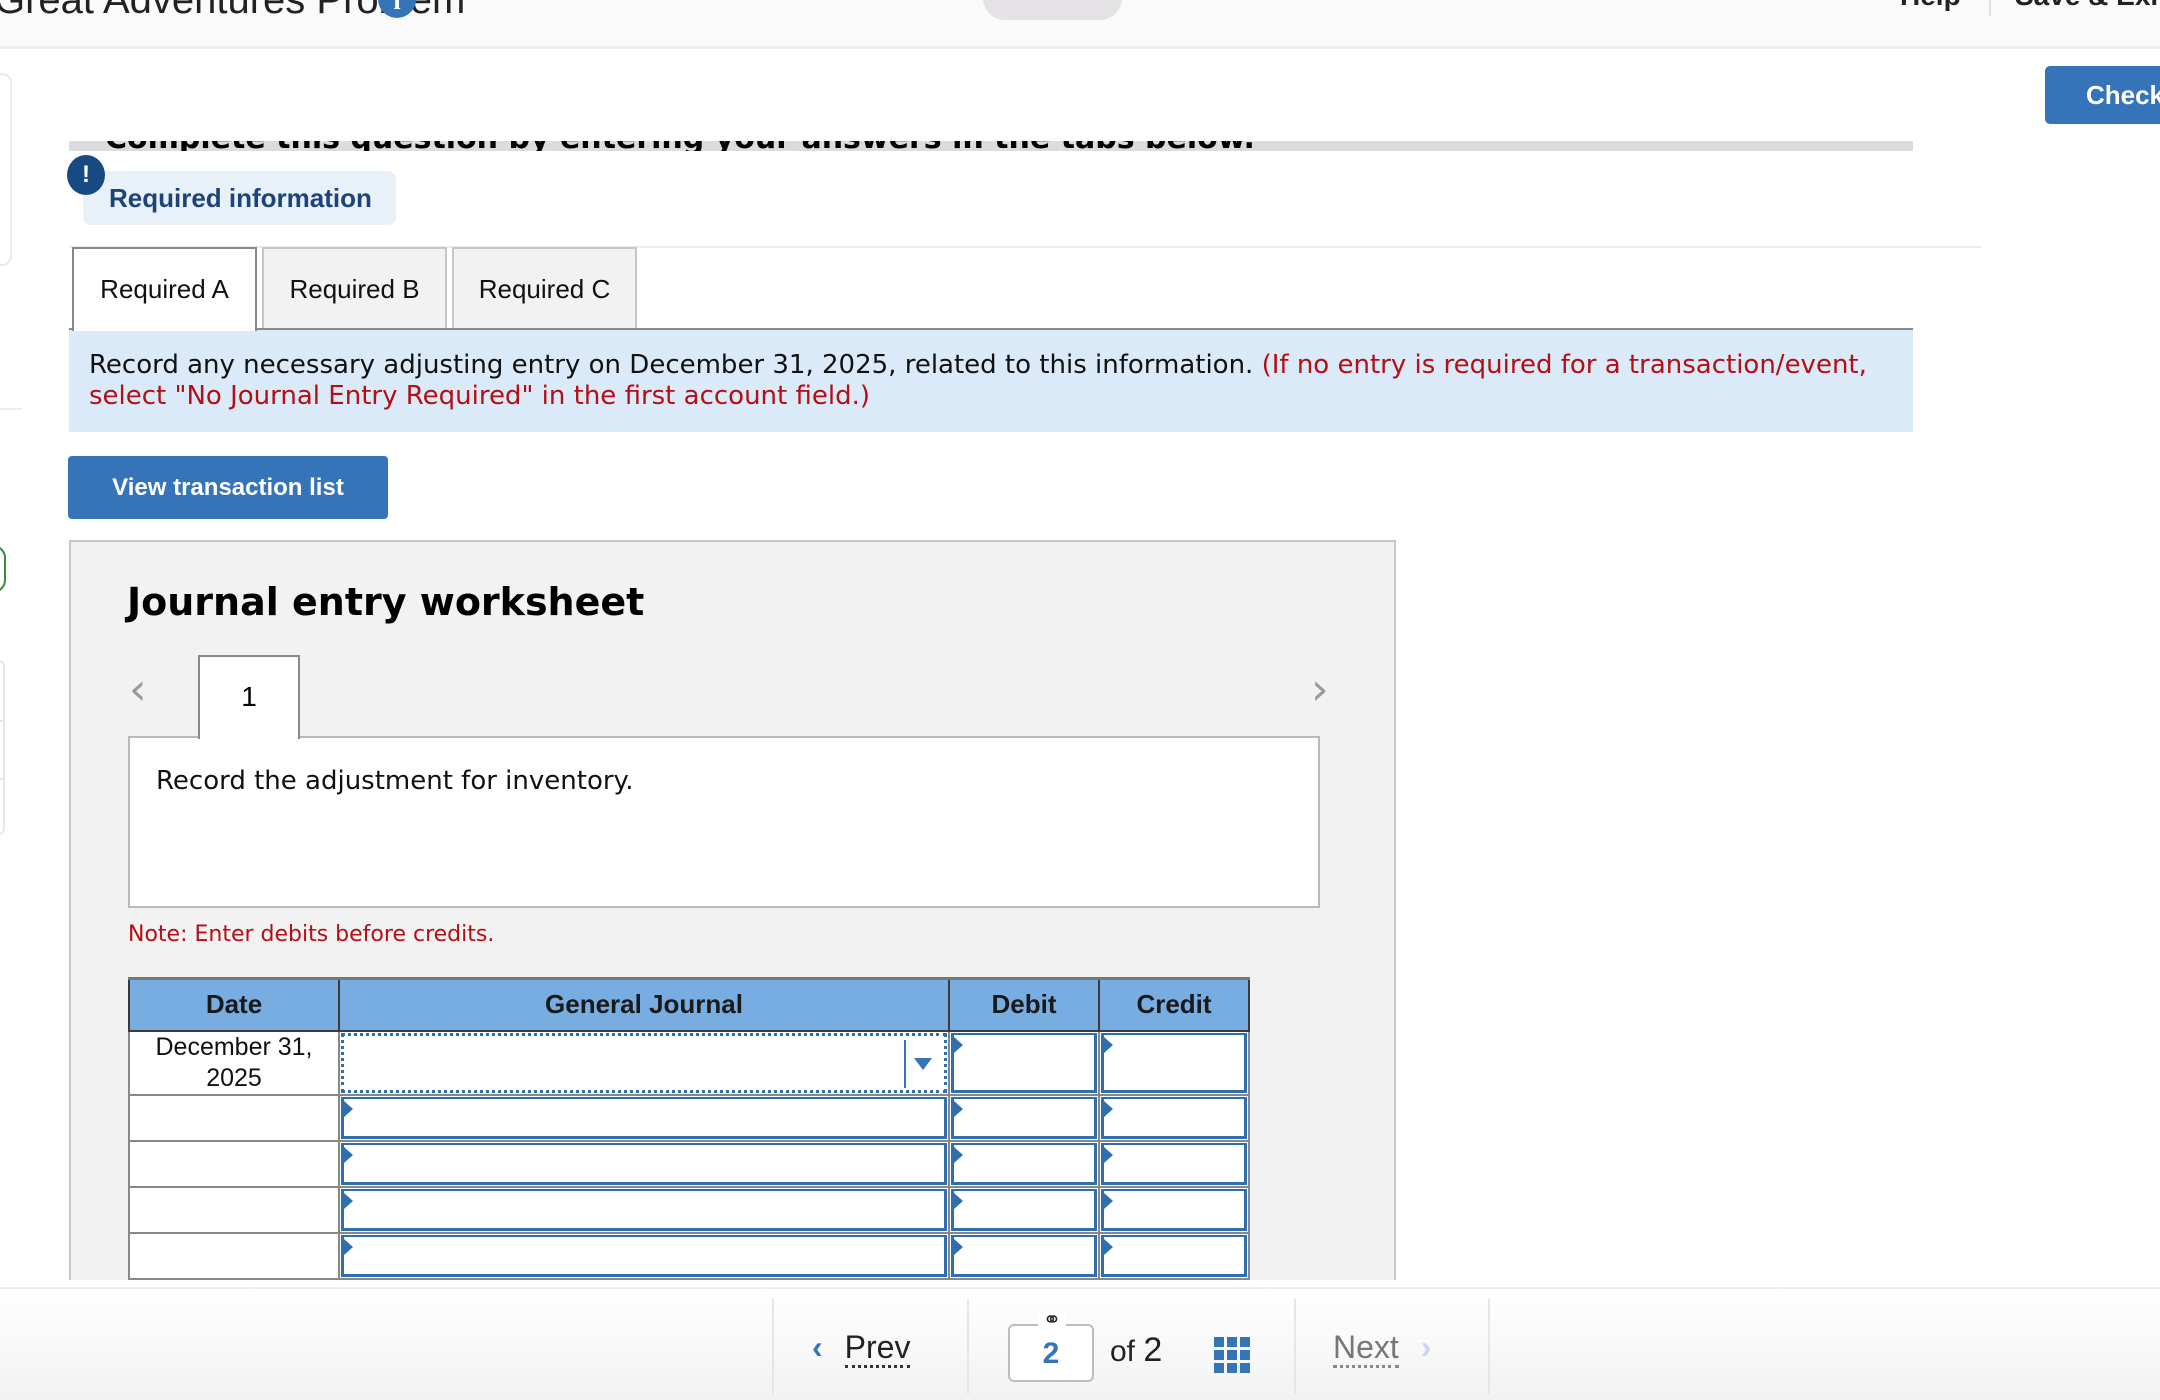  I want to click on account-dropdown, so click(644, 1062).